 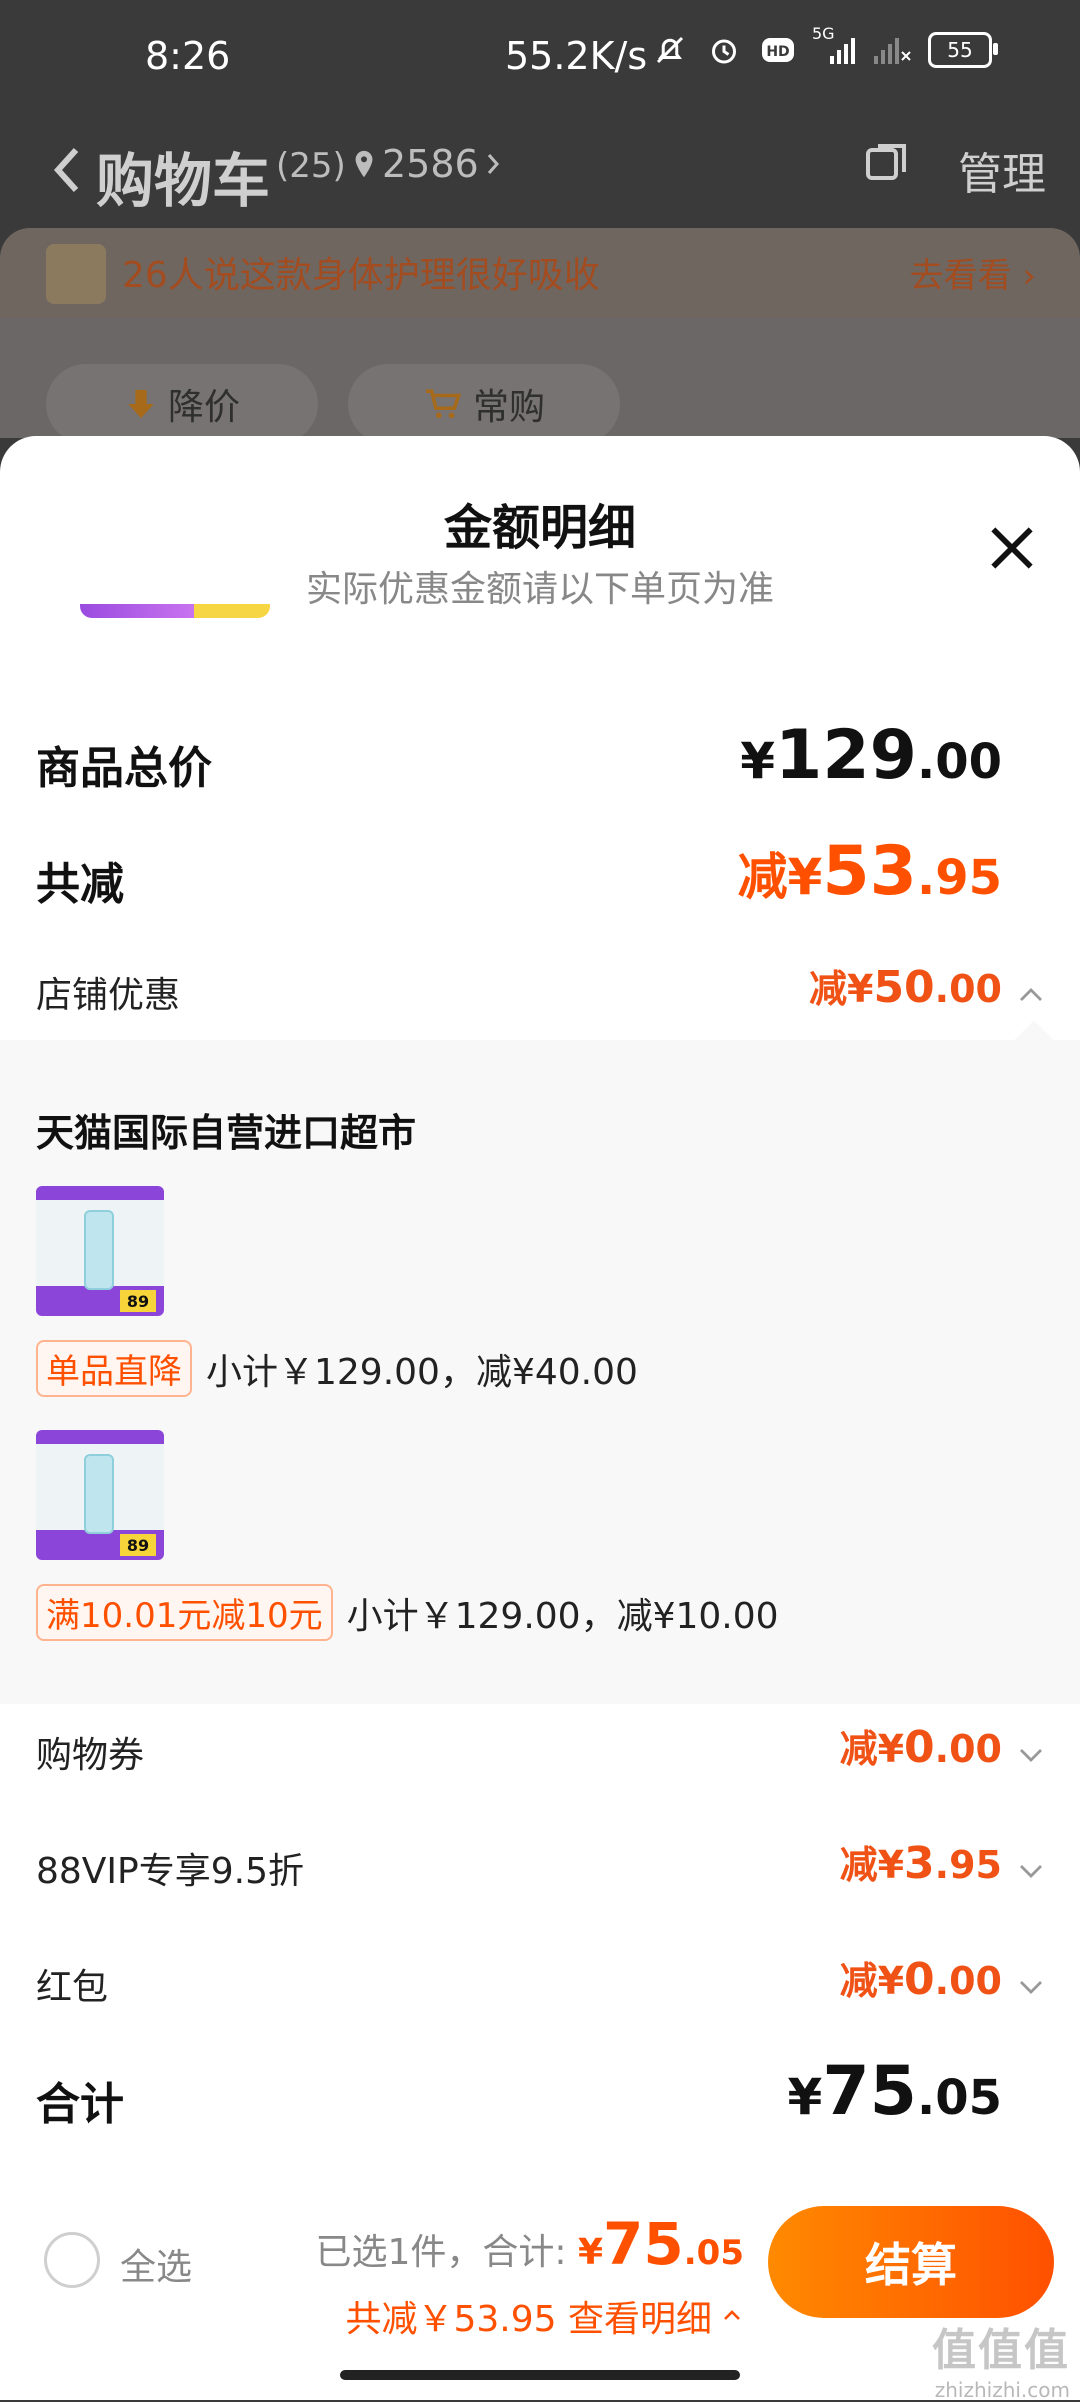 I want to click on signal-5g-icon: 5G, so click(x=834, y=47).